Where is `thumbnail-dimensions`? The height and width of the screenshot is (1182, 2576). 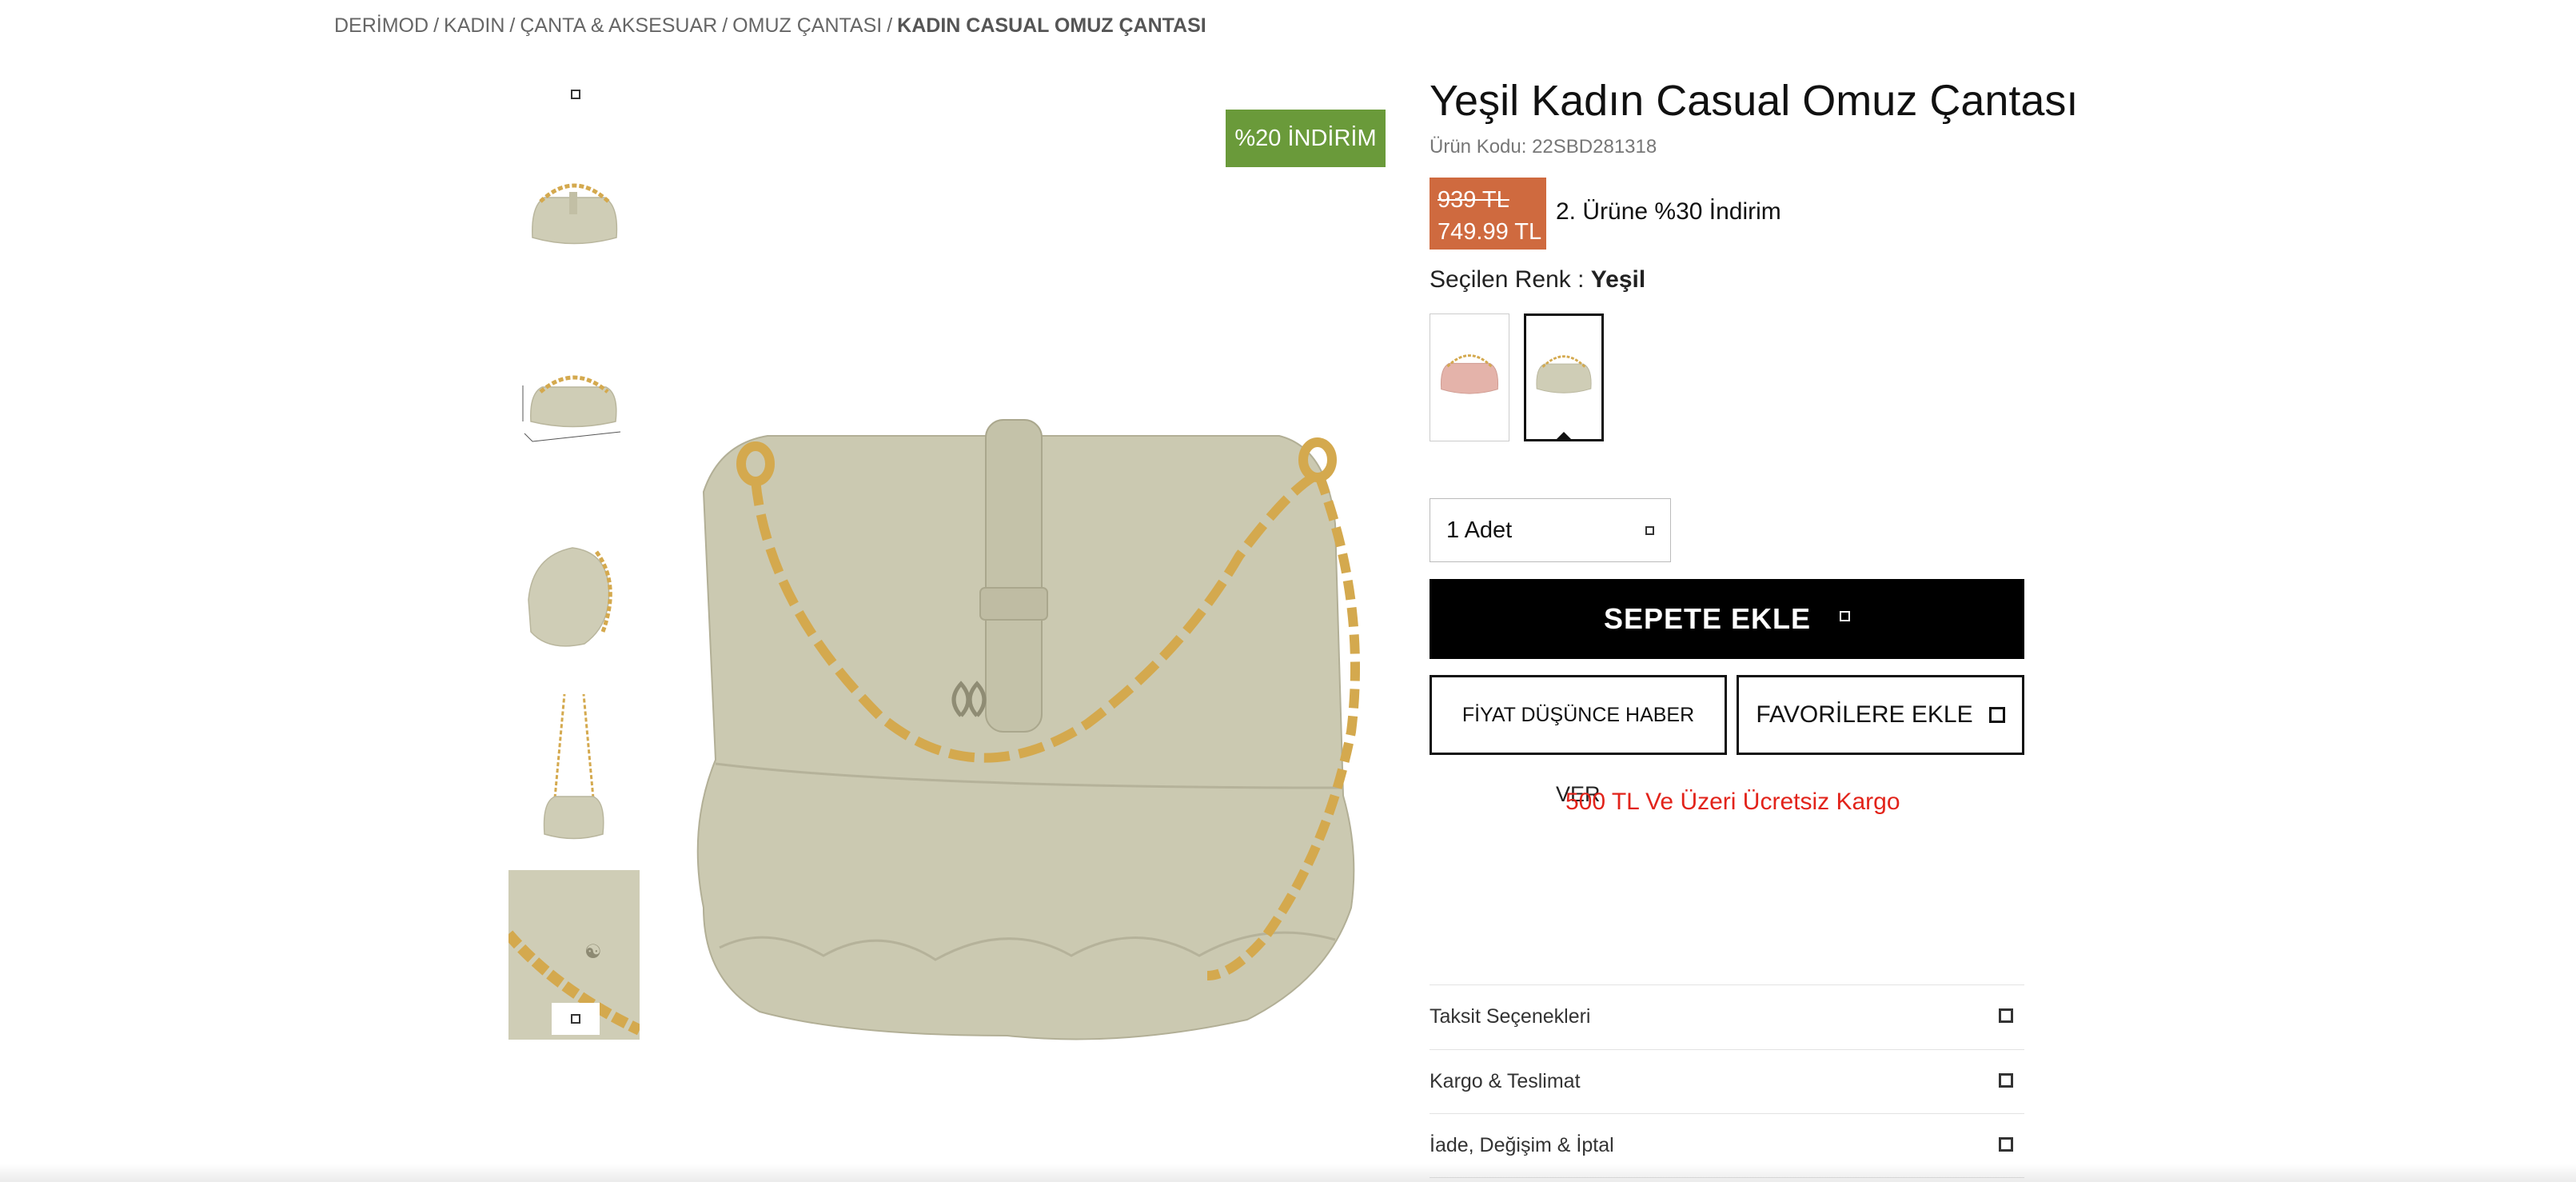 thumbnail-dimensions is located at coordinates (574, 406).